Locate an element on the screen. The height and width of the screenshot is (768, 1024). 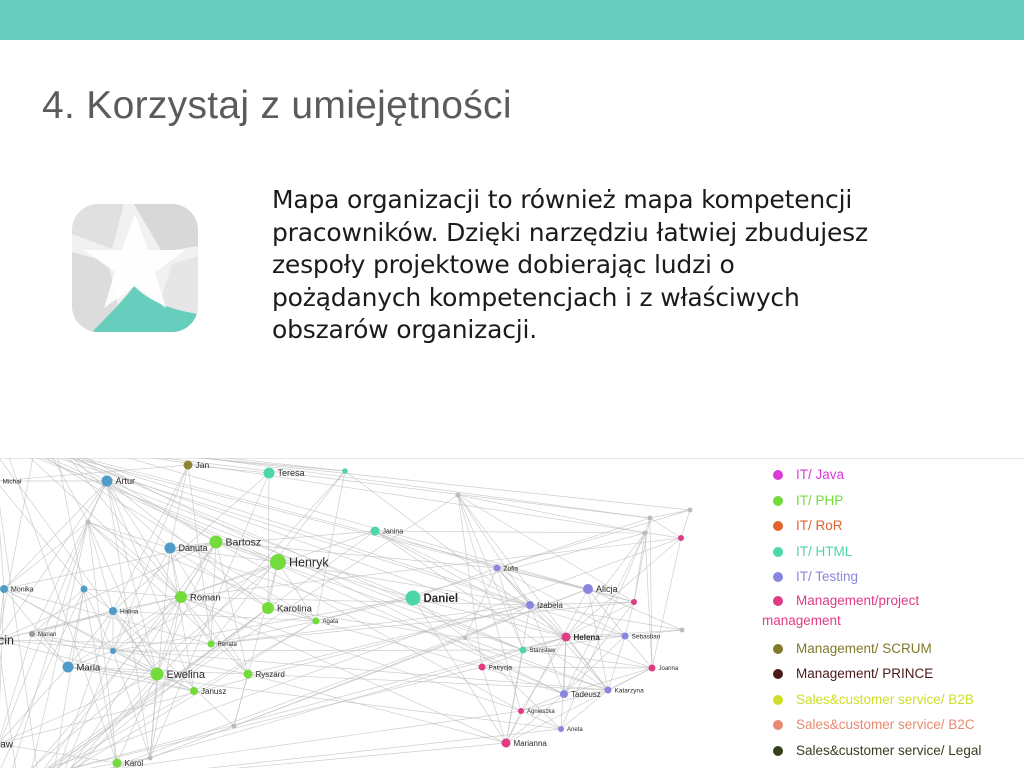
page-title: 4. Korzystaj z umiejętności is located at coordinates (277, 105).